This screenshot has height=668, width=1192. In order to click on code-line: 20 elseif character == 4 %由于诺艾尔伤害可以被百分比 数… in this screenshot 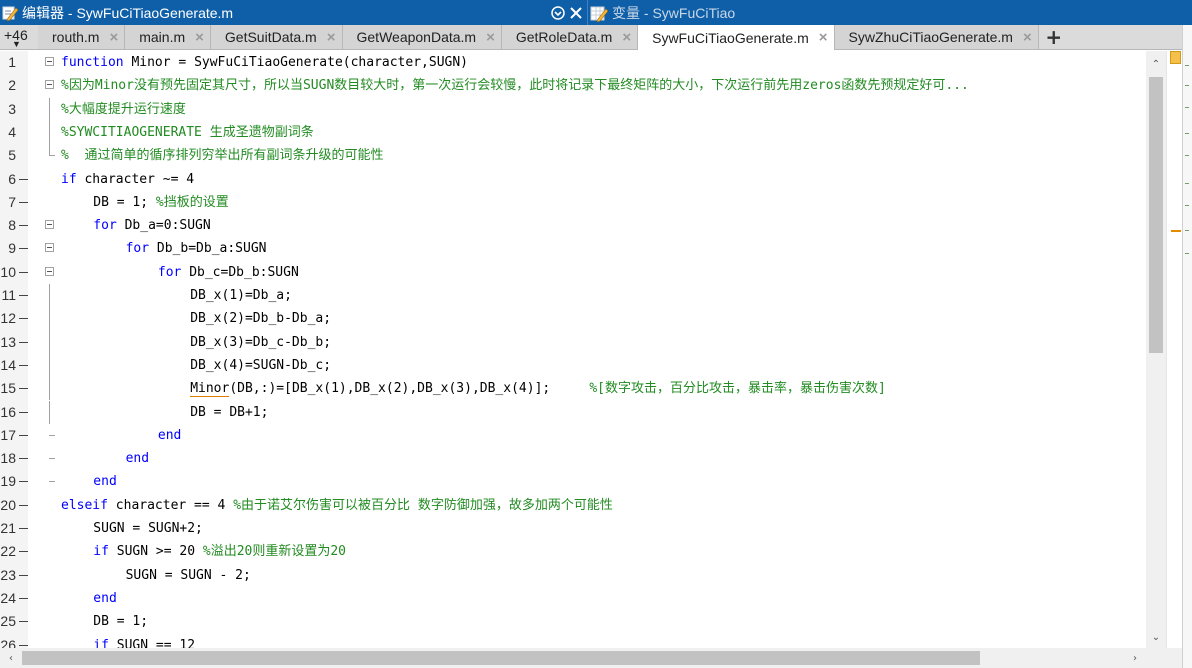, I will do `click(573, 505)`.